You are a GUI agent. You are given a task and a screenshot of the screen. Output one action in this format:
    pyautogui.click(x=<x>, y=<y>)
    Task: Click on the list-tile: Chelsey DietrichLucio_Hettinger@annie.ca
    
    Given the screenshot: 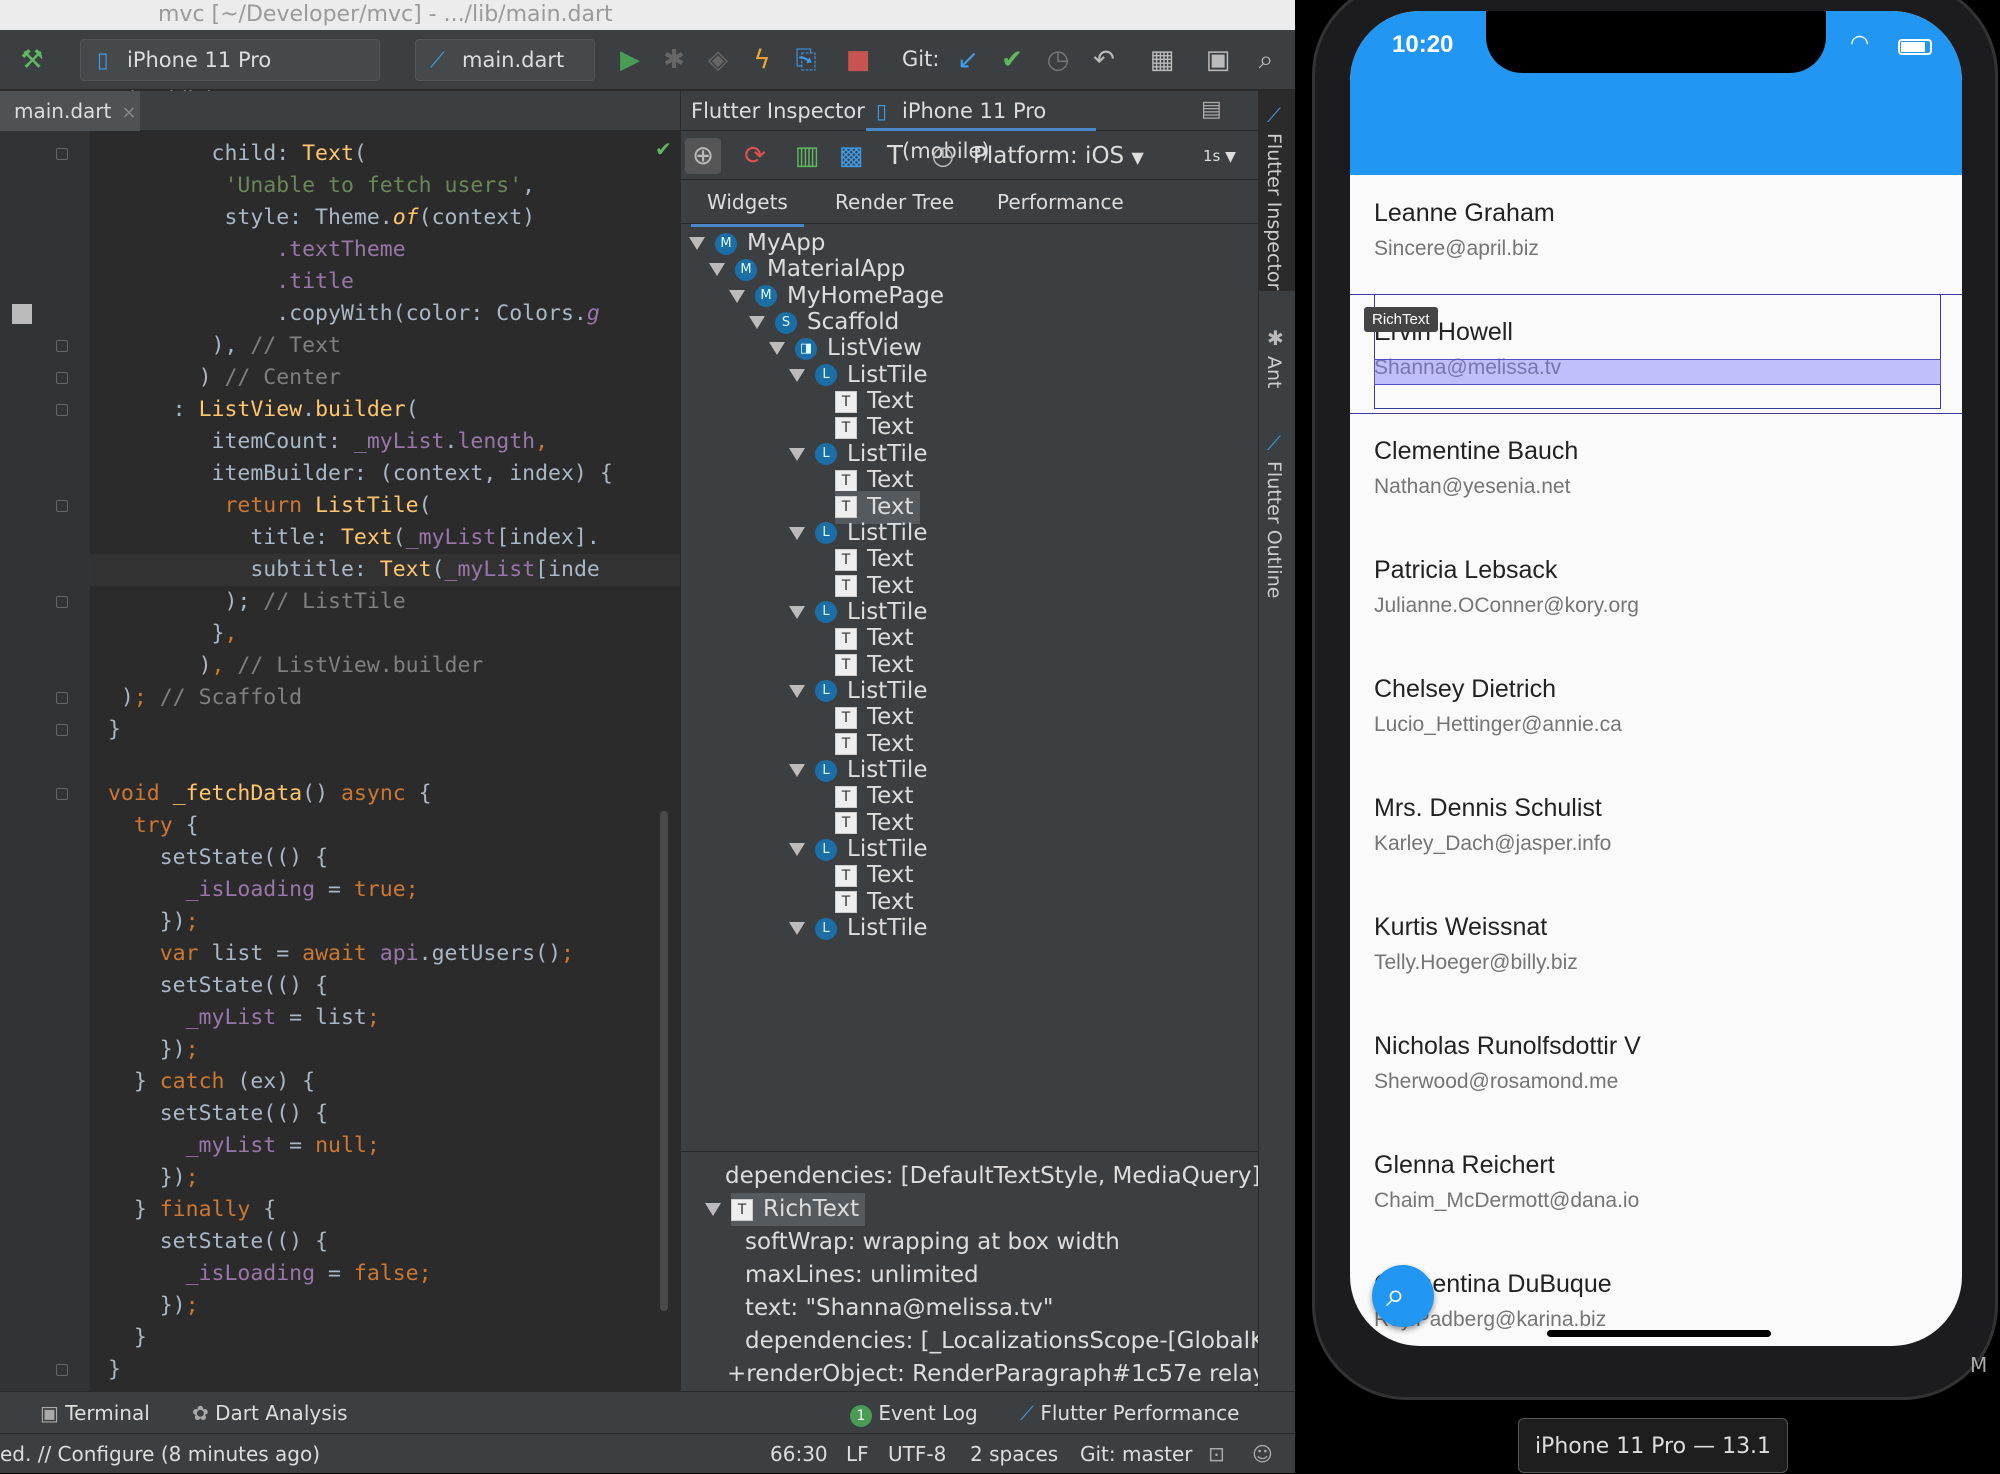 What is the action you would take?
    pyautogui.click(x=1656, y=710)
    